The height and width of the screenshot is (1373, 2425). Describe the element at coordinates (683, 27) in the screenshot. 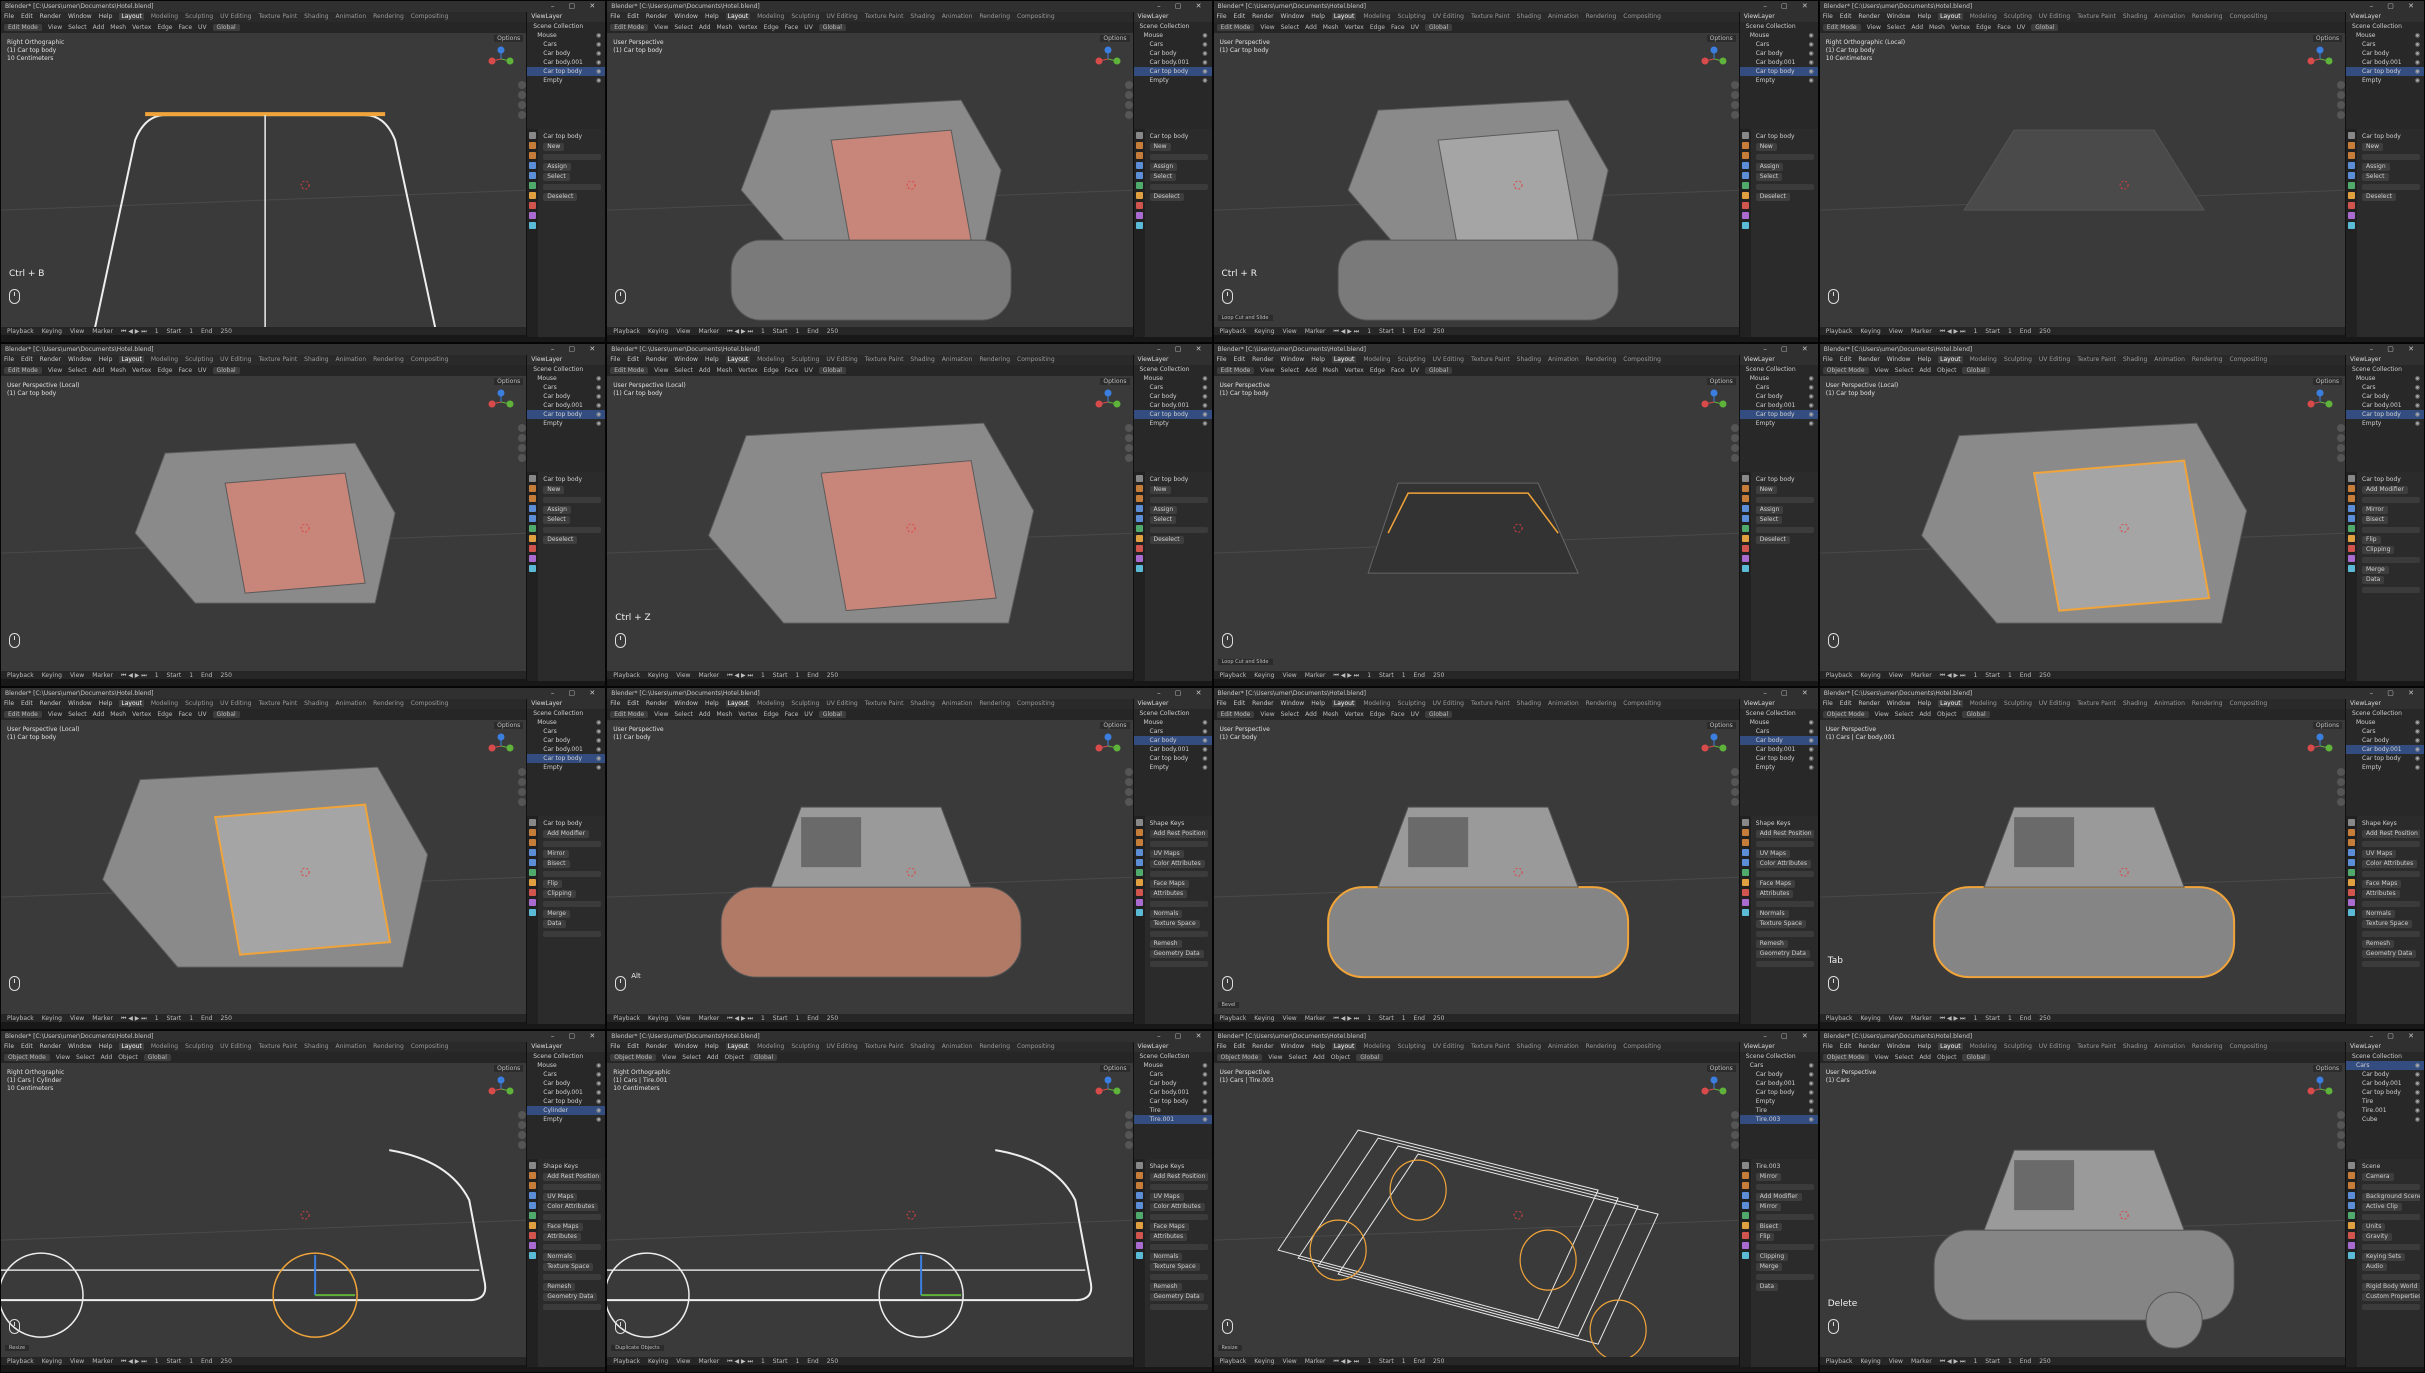

I see `viewport-menu-select: Select` at that location.